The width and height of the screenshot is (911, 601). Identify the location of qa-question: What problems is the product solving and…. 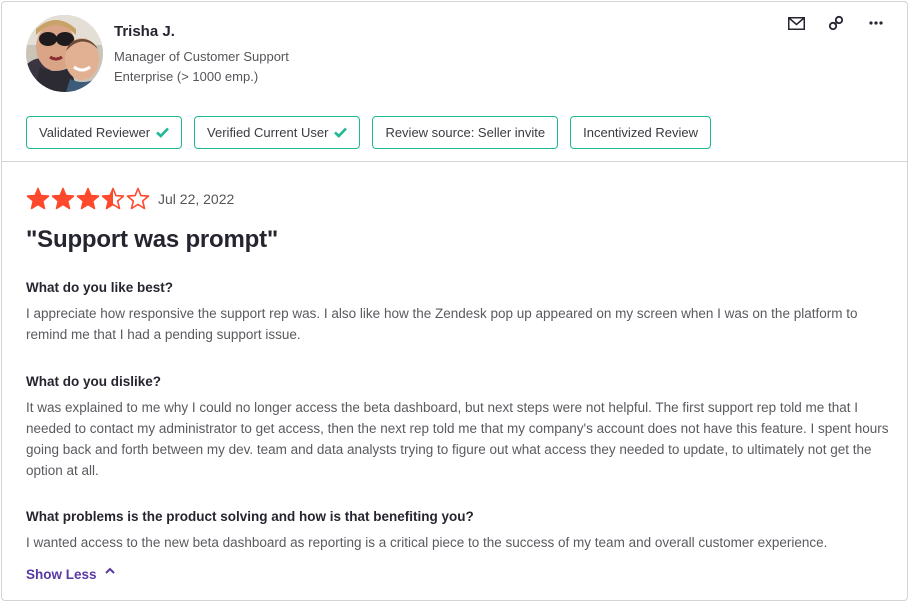
(250, 516).